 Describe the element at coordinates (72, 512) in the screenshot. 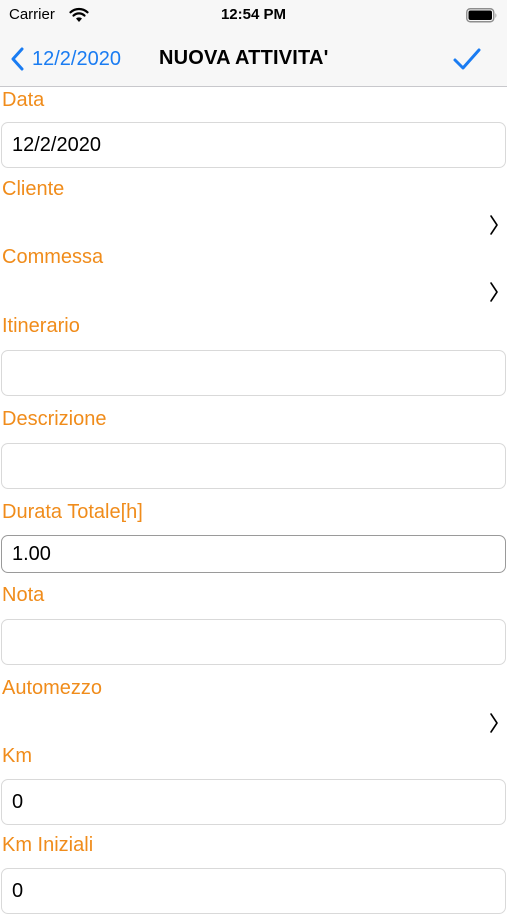

I see `durata-totale-label: Durata Totale[h]` at that location.